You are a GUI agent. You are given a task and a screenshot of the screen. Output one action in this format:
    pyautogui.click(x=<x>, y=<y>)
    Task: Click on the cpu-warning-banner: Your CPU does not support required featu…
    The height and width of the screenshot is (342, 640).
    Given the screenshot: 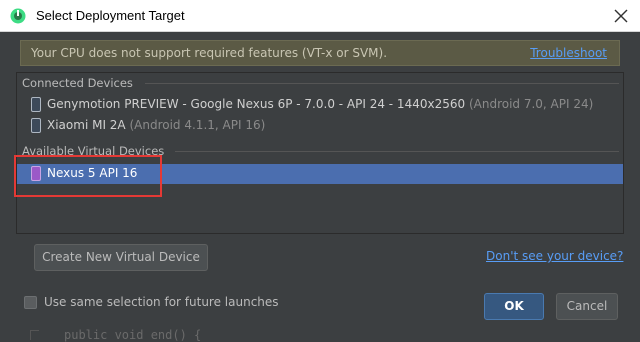 What is the action you would take?
    pyautogui.click(x=320, y=53)
    